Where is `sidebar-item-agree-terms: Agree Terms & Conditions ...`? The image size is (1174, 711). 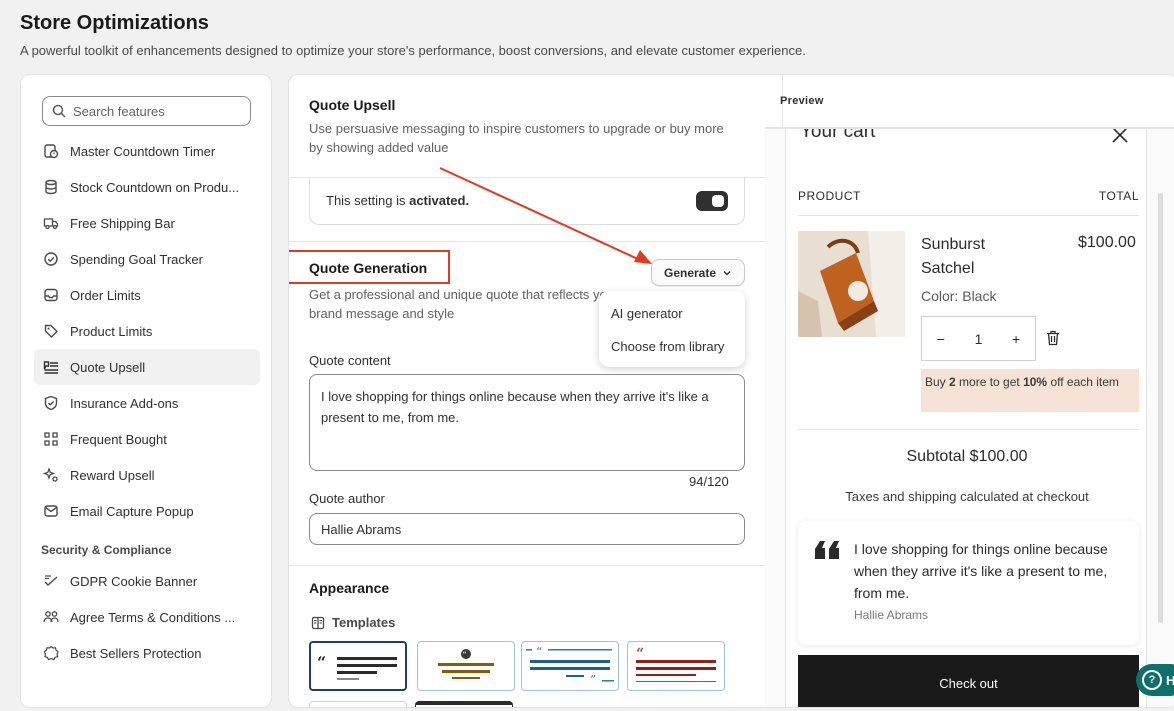
sidebar-item-agree-terms: Agree Terms & Conditions ... is located at coordinates (147, 617).